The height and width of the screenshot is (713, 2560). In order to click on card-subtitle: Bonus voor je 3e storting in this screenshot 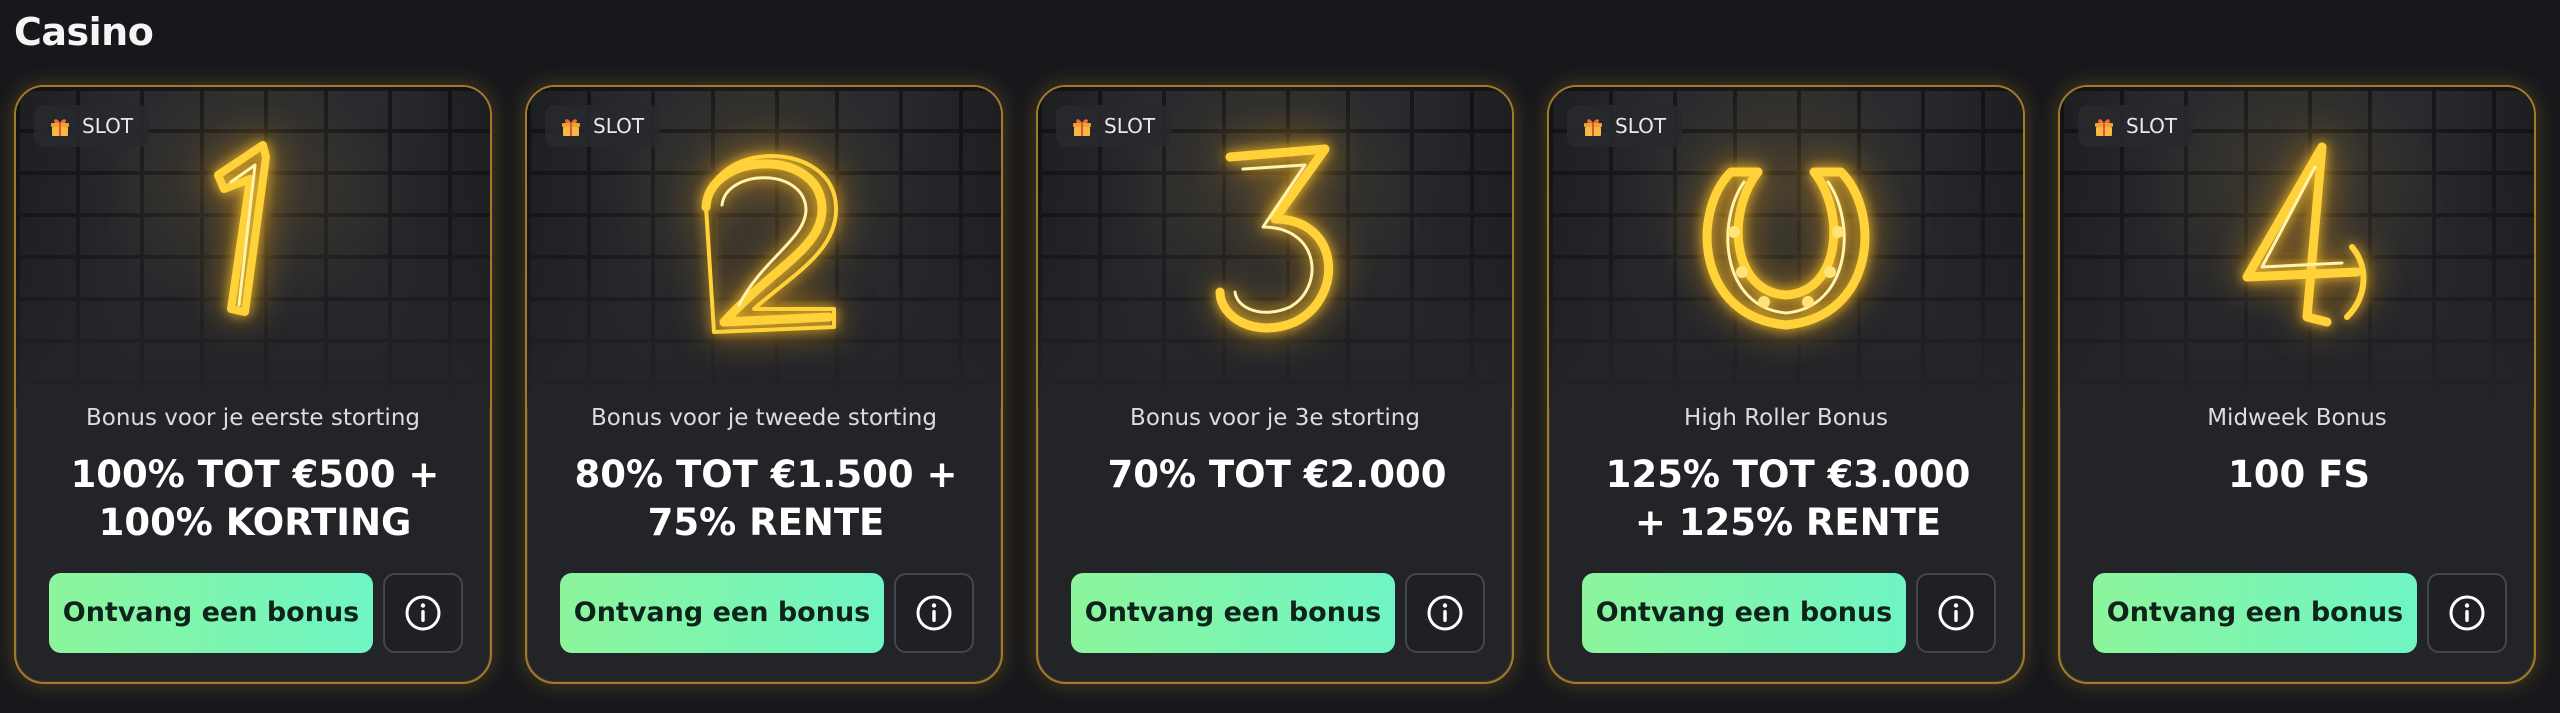, I will do `click(1275, 418)`.